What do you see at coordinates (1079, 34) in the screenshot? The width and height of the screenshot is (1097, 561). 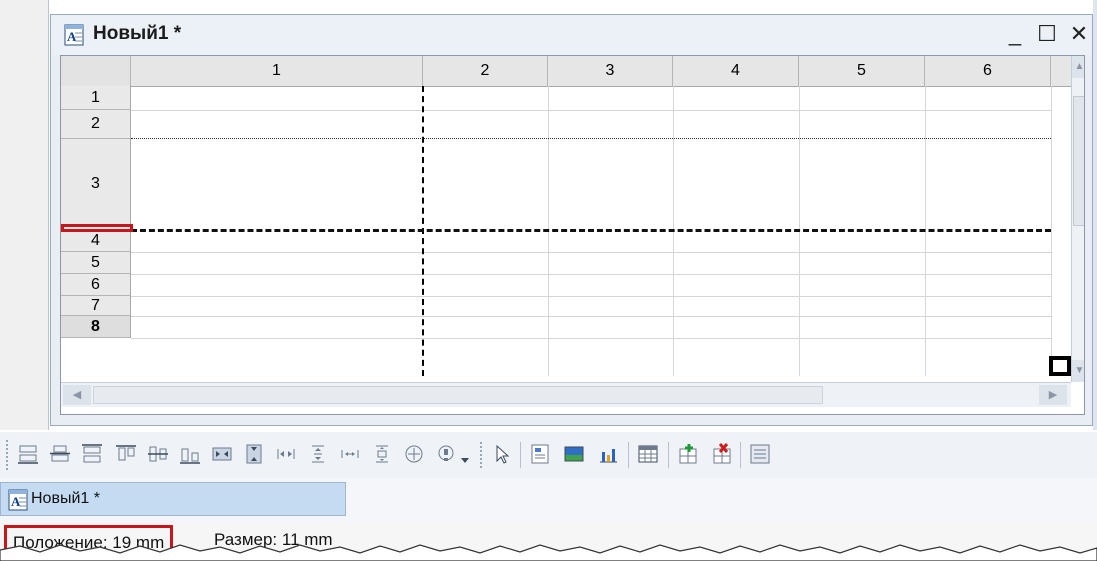 I see `close-button: ✕` at bounding box center [1079, 34].